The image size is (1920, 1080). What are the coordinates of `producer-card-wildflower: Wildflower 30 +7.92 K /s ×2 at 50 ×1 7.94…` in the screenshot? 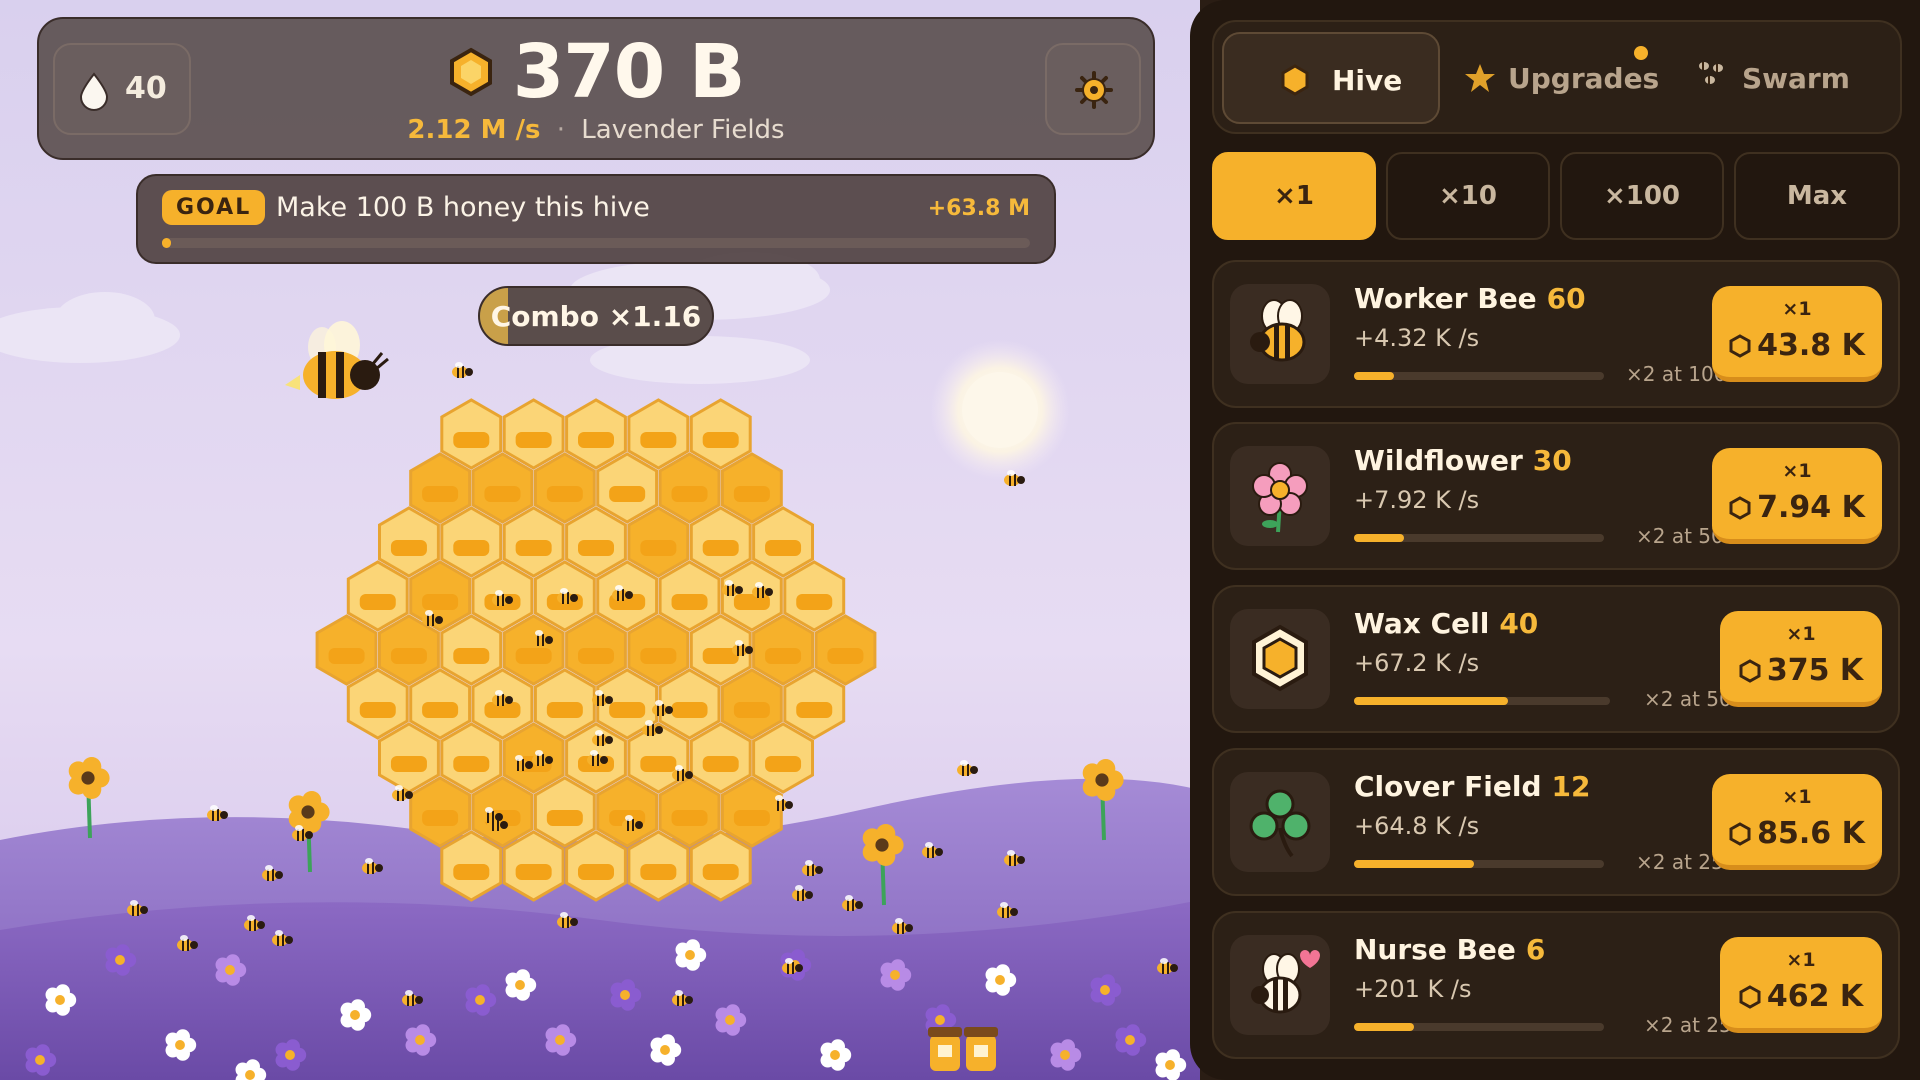 It's located at (1556, 496).